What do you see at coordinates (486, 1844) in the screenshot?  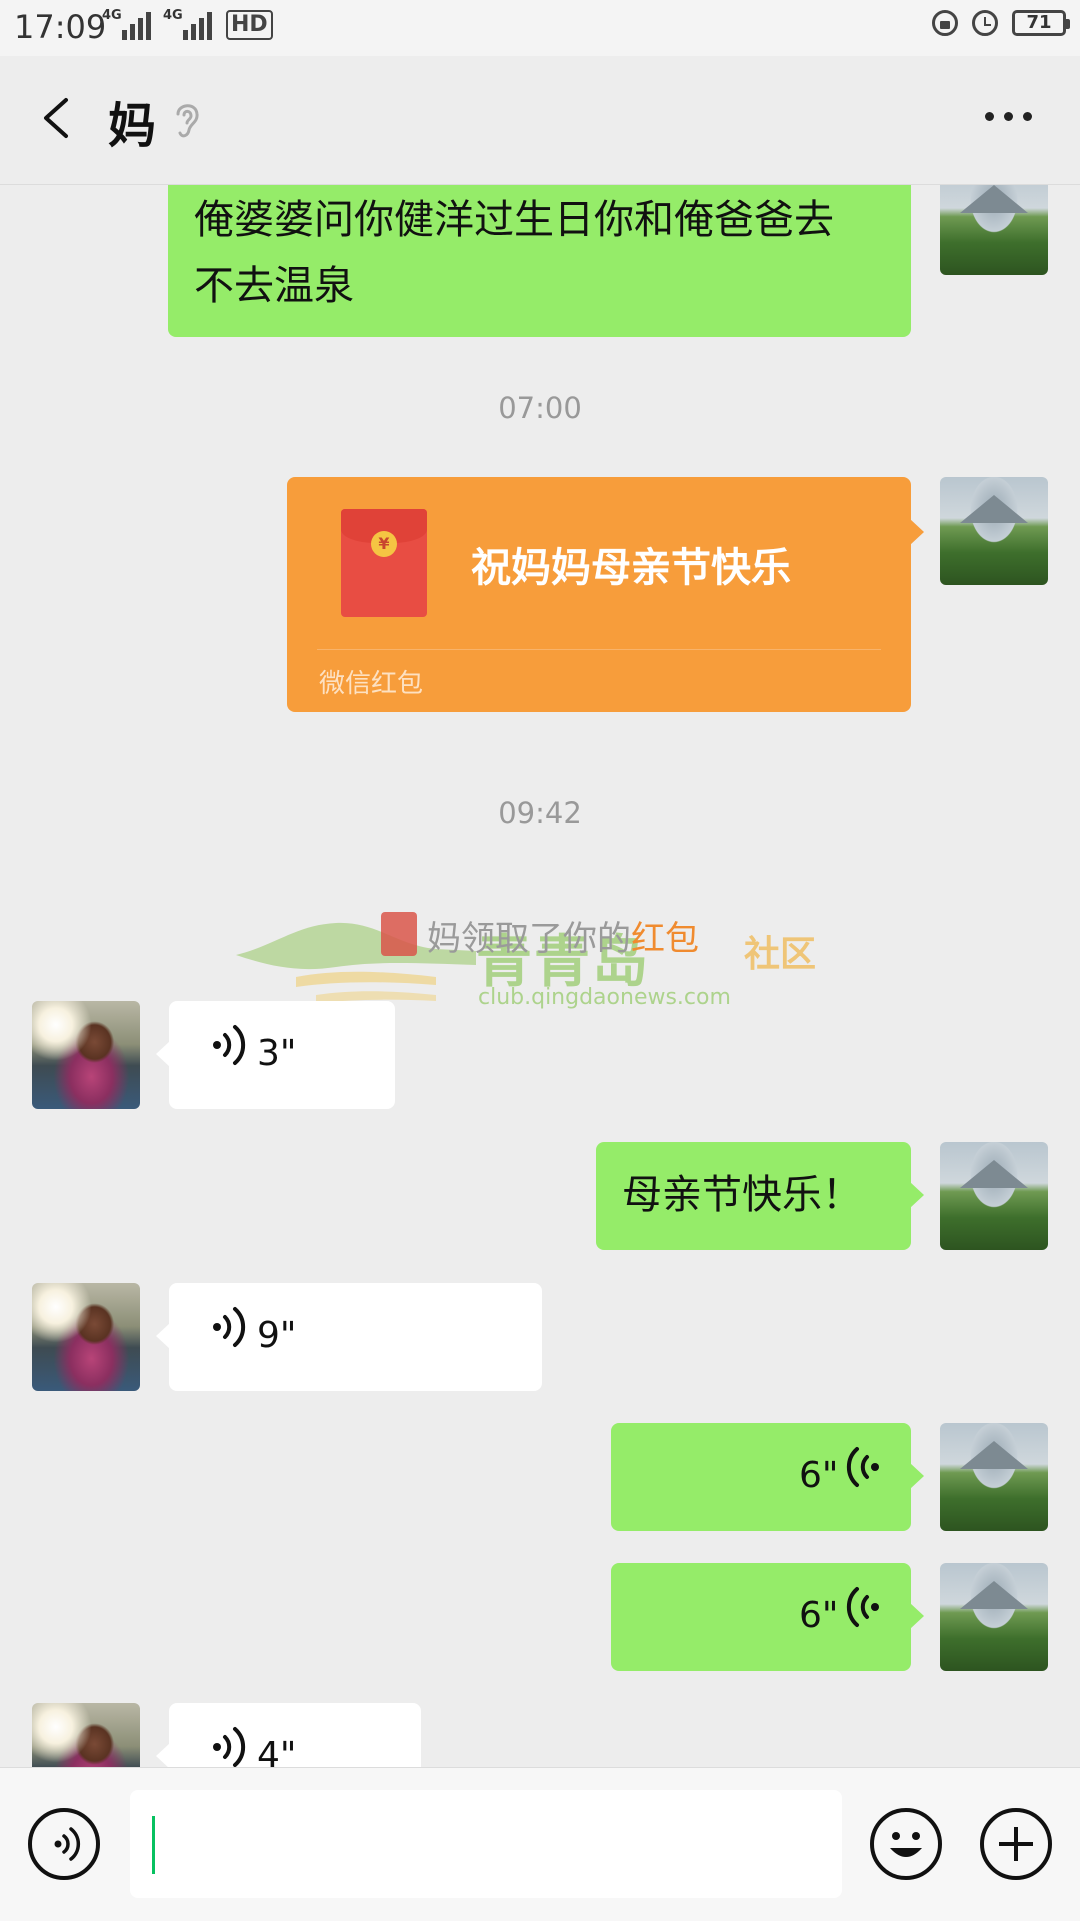 I see `message-input` at bounding box center [486, 1844].